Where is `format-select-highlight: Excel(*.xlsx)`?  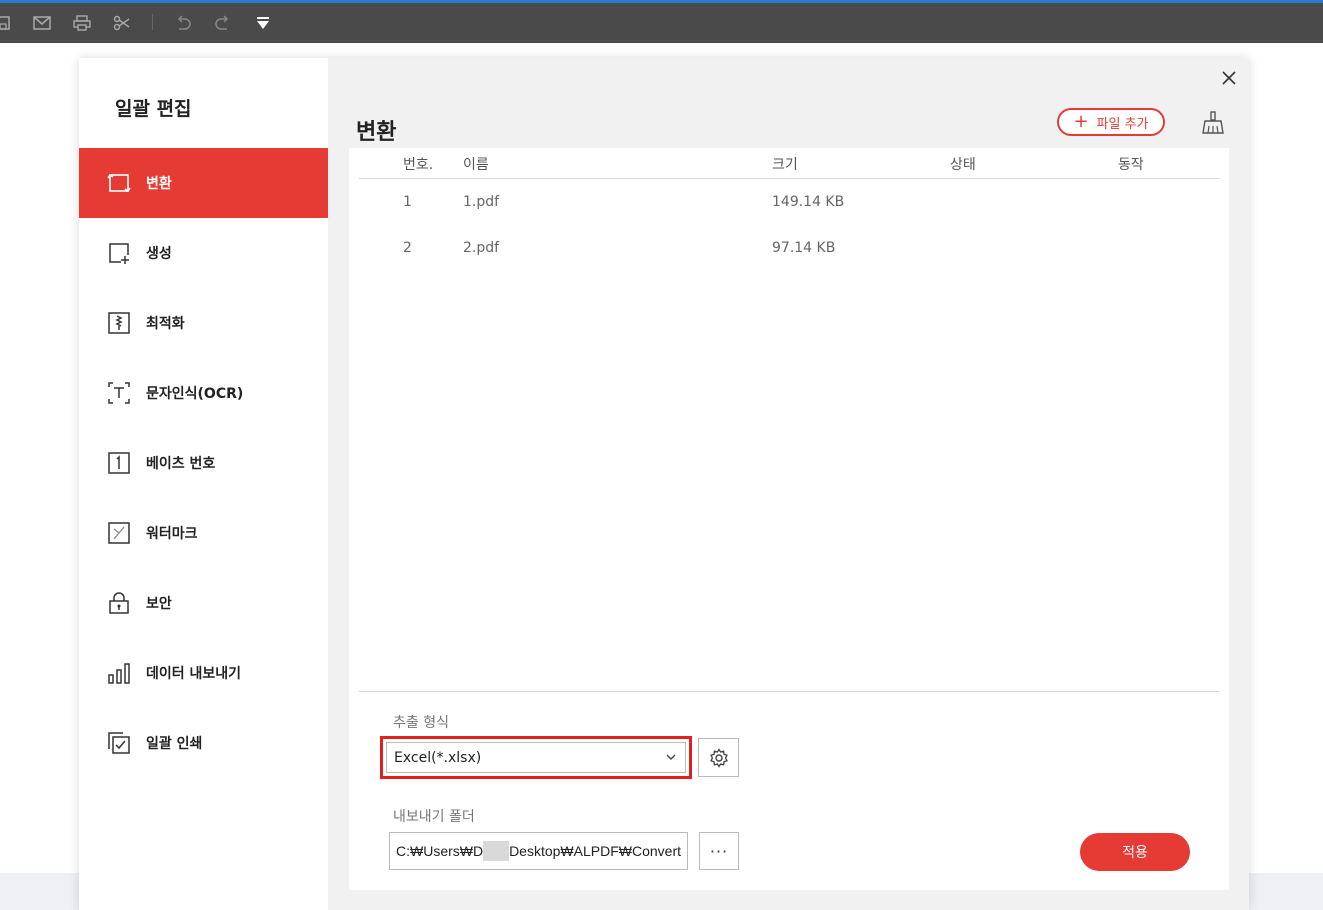 format-select-highlight: Excel(*.xlsx) is located at coordinates (536, 757).